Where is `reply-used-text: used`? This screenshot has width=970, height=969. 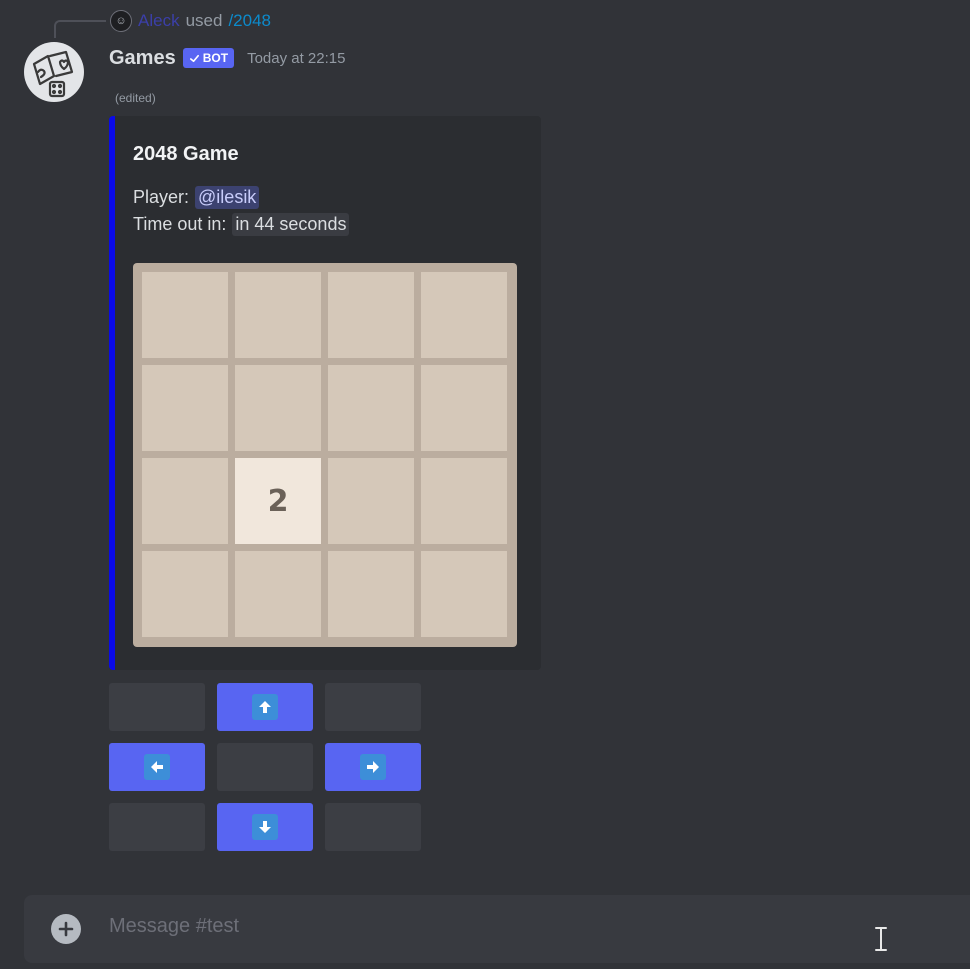
reply-used-text: used is located at coordinates (204, 20).